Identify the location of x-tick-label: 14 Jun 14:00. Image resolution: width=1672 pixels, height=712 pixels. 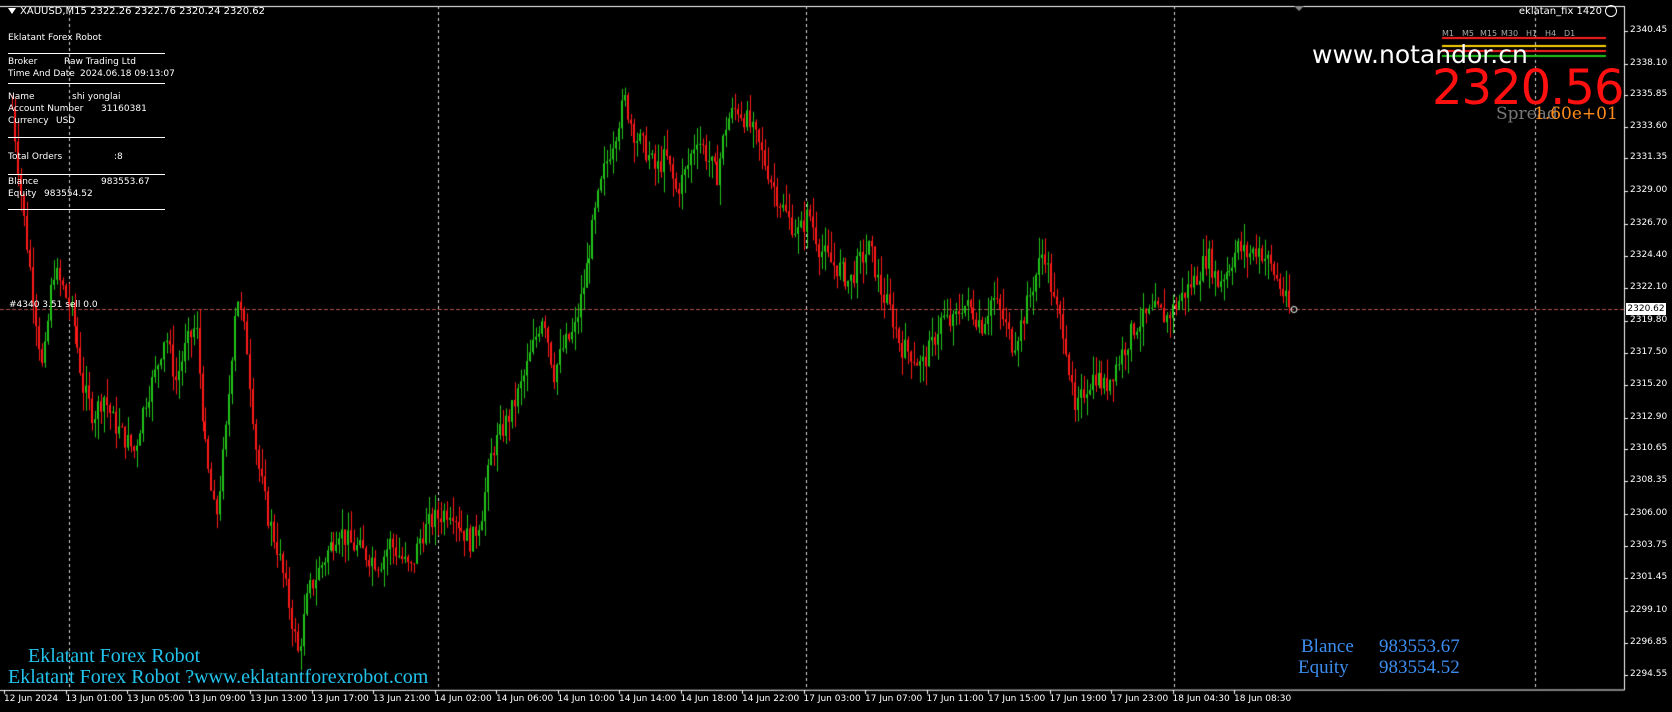
(648, 699).